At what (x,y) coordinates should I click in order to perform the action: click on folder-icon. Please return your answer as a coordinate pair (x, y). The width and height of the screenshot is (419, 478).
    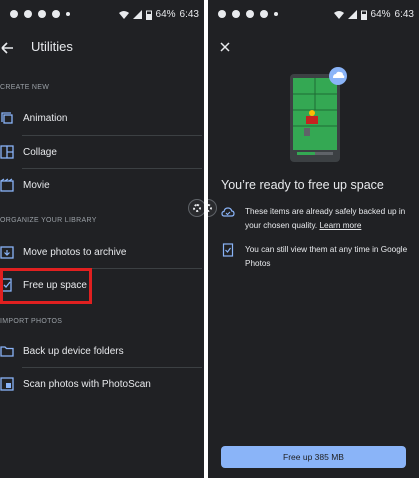
    Looking at the image, I should click on (7, 351).